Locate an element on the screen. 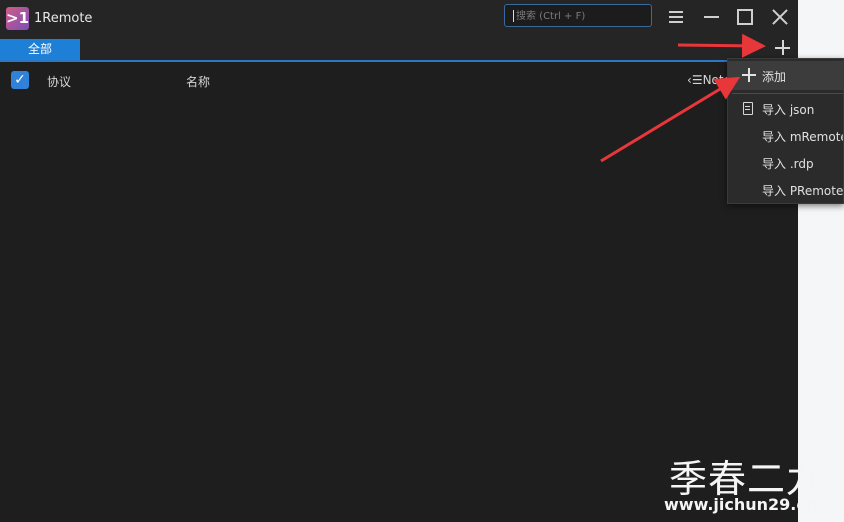  menu-item-import-rdp: 导入 .rdp is located at coordinates (788, 163).